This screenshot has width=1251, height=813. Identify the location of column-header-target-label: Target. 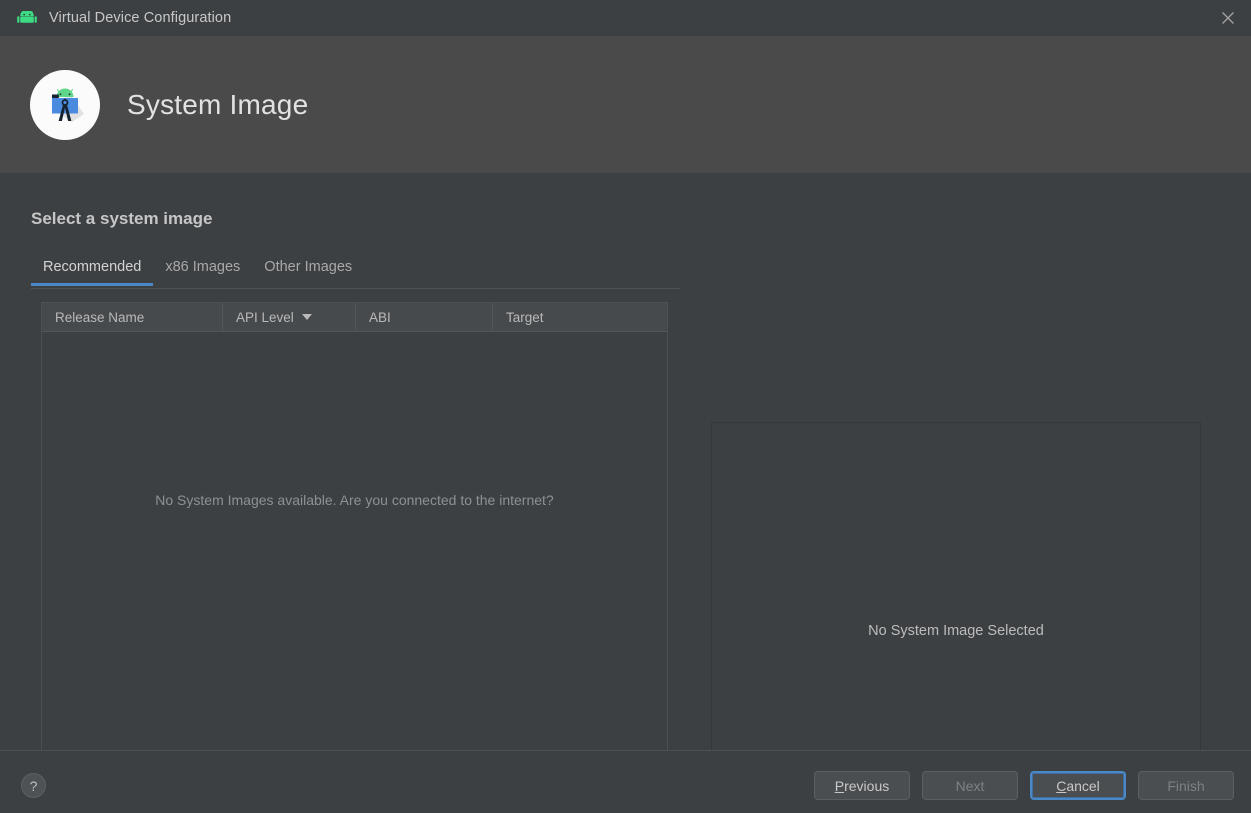
(525, 317).